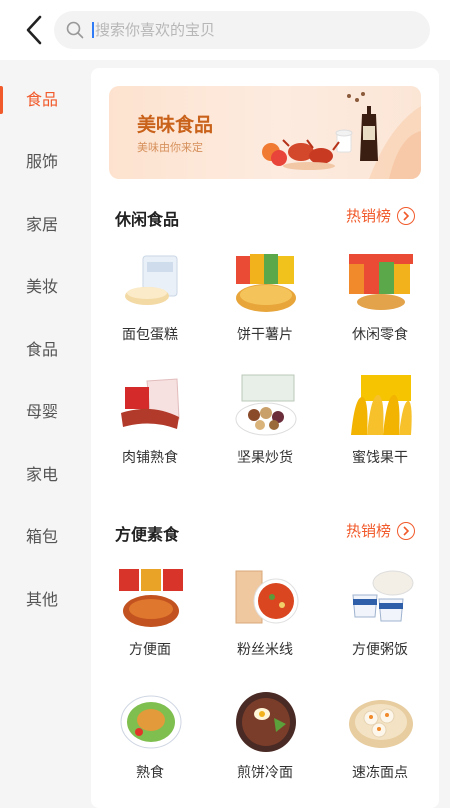 Image resolution: width=450 pixels, height=808 pixels. I want to click on jerky-icon, so click(150, 403).